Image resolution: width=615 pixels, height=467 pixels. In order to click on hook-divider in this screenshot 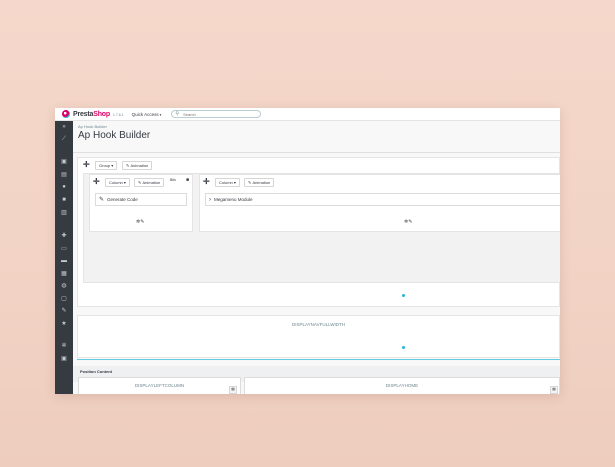, I will do `click(318, 359)`.